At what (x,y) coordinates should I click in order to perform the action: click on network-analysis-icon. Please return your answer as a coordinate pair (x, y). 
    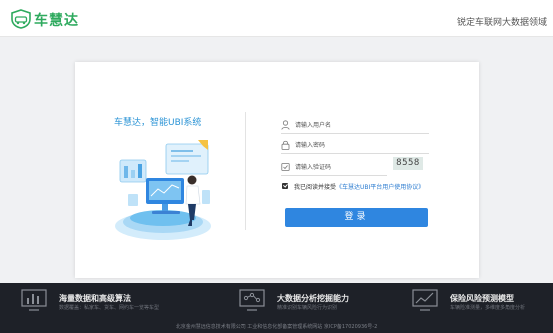
    Looking at the image, I should click on (252, 300).